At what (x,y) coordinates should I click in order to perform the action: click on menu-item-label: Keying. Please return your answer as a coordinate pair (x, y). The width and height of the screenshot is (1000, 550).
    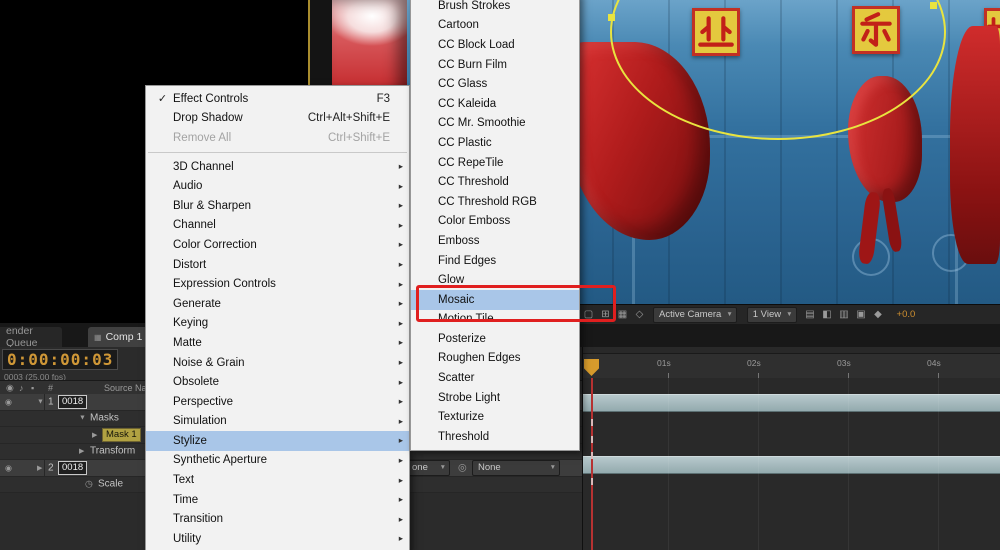
    Looking at the image, I should click on (191, 323).